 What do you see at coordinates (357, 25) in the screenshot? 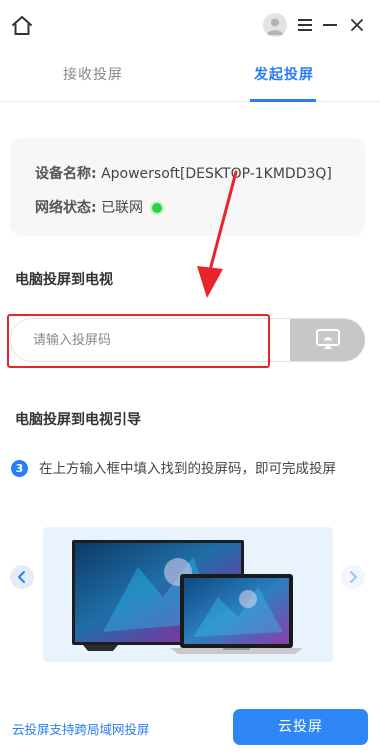
I see `close-icon` at bounding box center [357, 25].